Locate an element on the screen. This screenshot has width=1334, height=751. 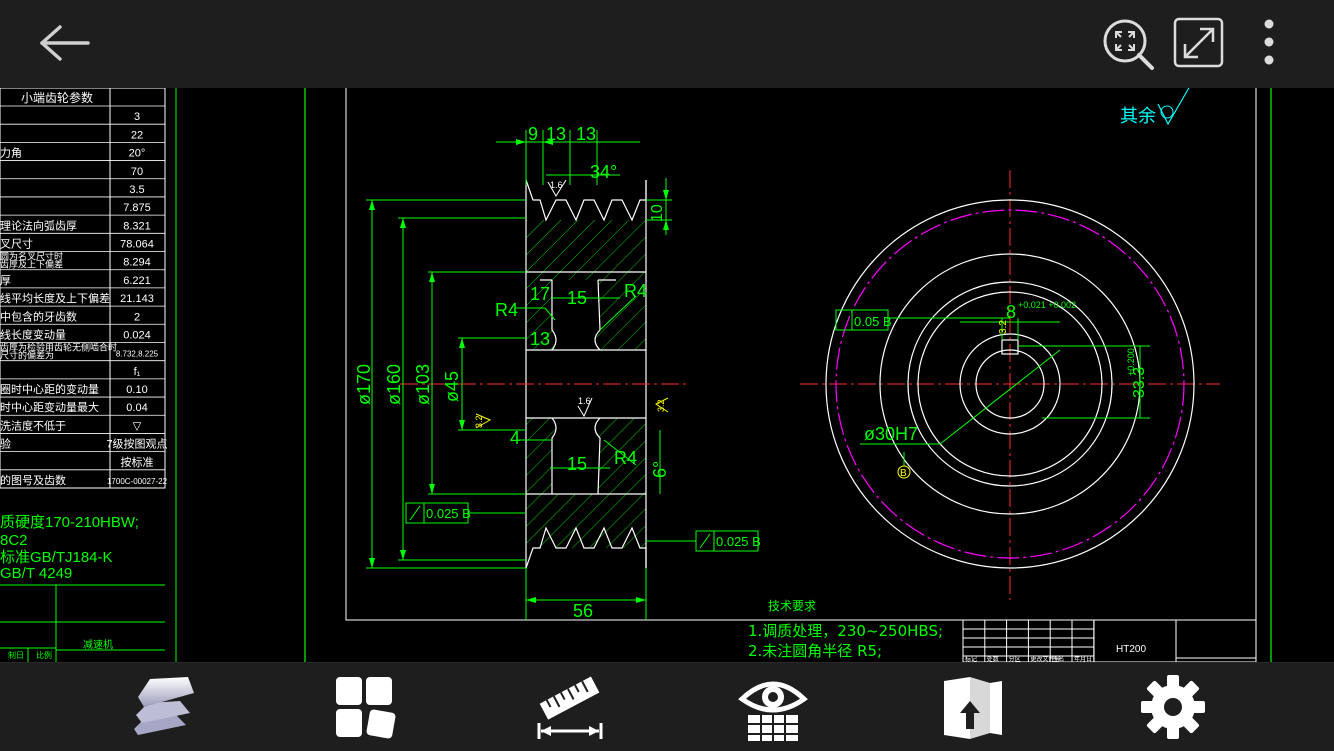
param-label: 理论法向弧齿厚 is located at coordinates (38, 225).